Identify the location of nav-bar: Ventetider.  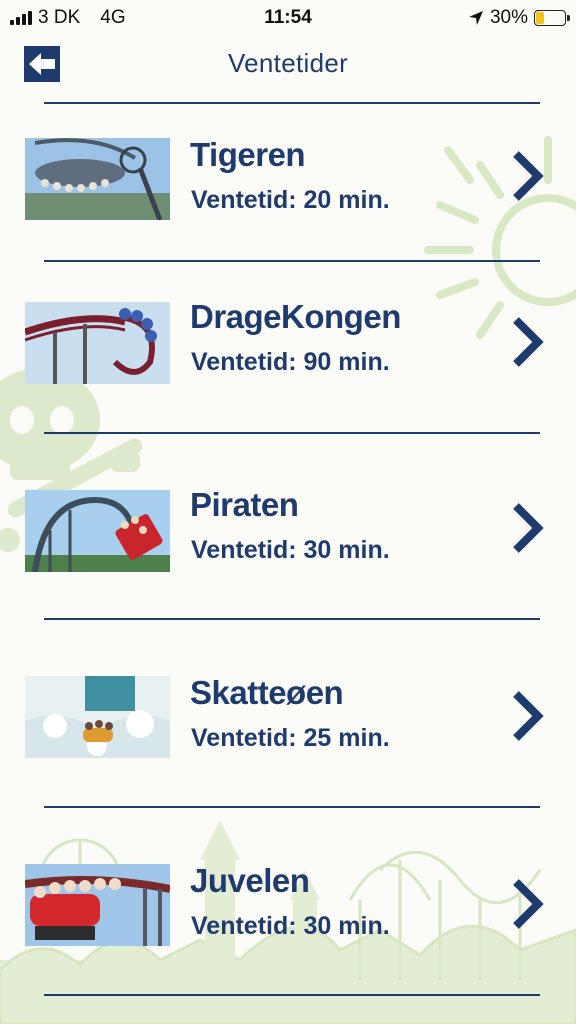
(288, 66).